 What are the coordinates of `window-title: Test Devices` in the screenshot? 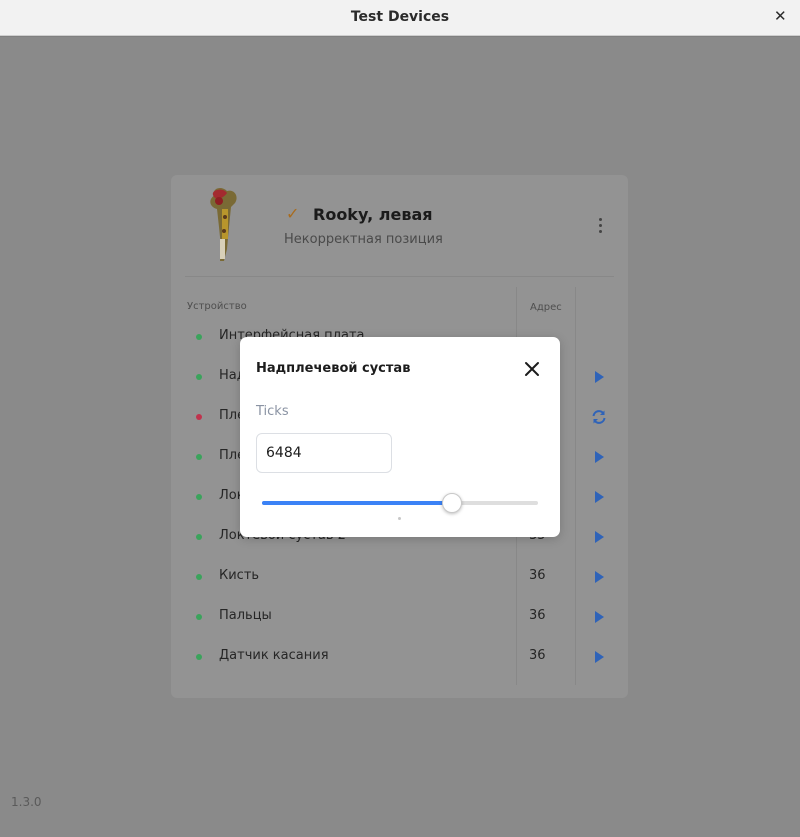 It's located at (400, 17).